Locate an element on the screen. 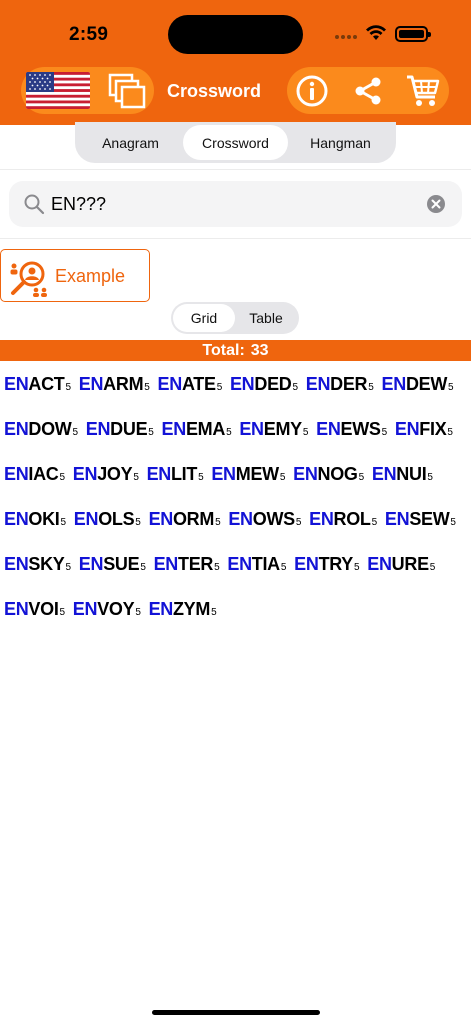  word-suffix: EMY is located at coordinates (282, 429).